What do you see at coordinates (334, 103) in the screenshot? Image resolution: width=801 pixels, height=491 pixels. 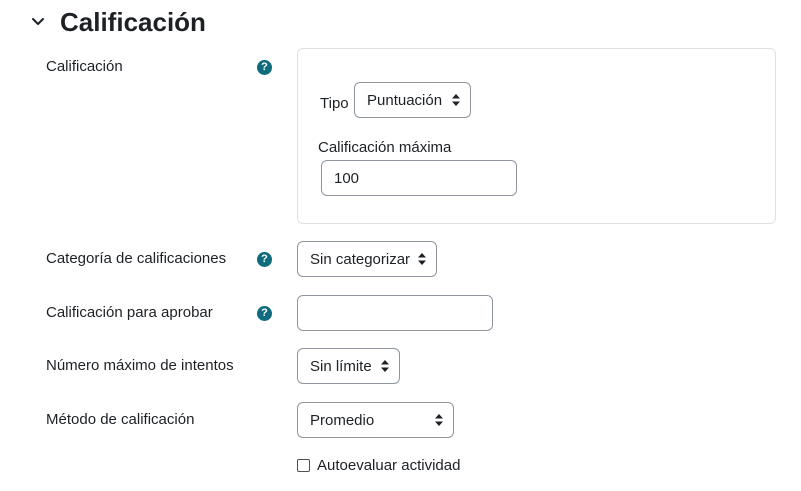 I see `type-label: Tipo` at bounding box center [334, 103].